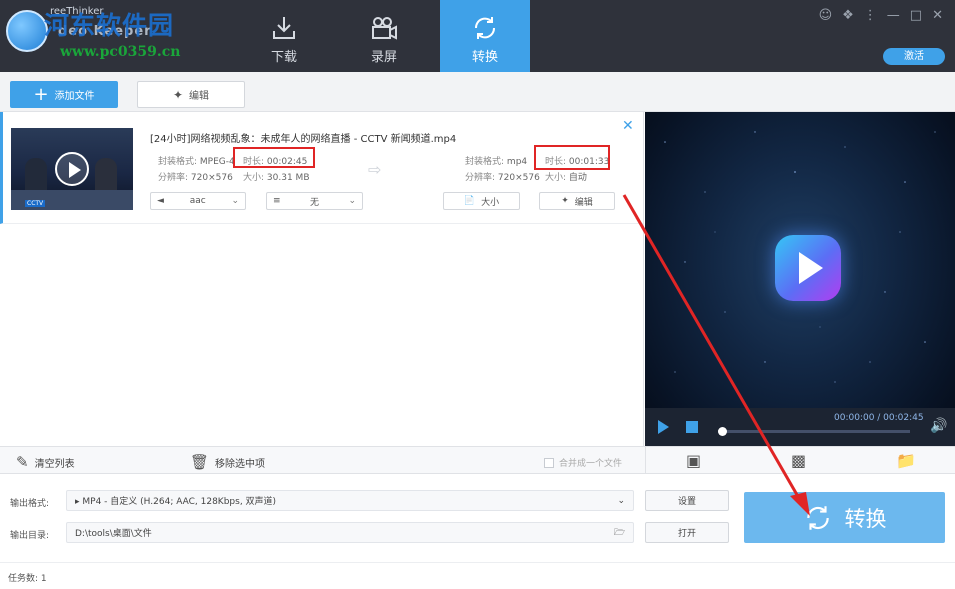  What do you see at coordinates (350, 500) in the screenshot?
I see `output-format-select: ▸ MP4 - 自定义 (H.264; AAC, 128Kbps, 双声道) ⌄` at bounding box center [350, 500].